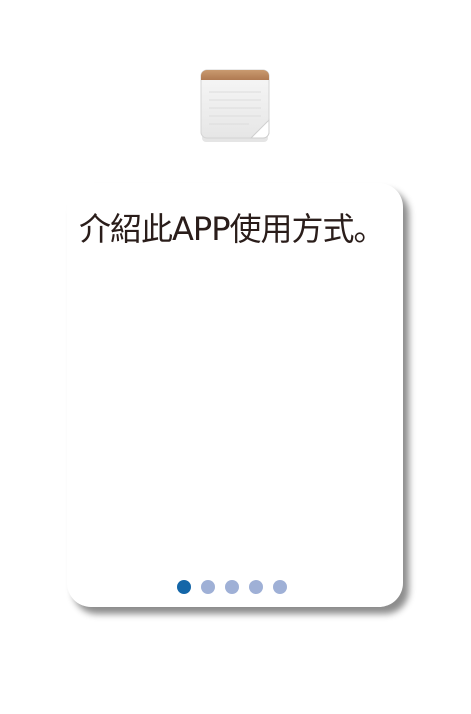 This screenshot has height=714, width=471. I want to click on page-indicator, so click(232, 587).